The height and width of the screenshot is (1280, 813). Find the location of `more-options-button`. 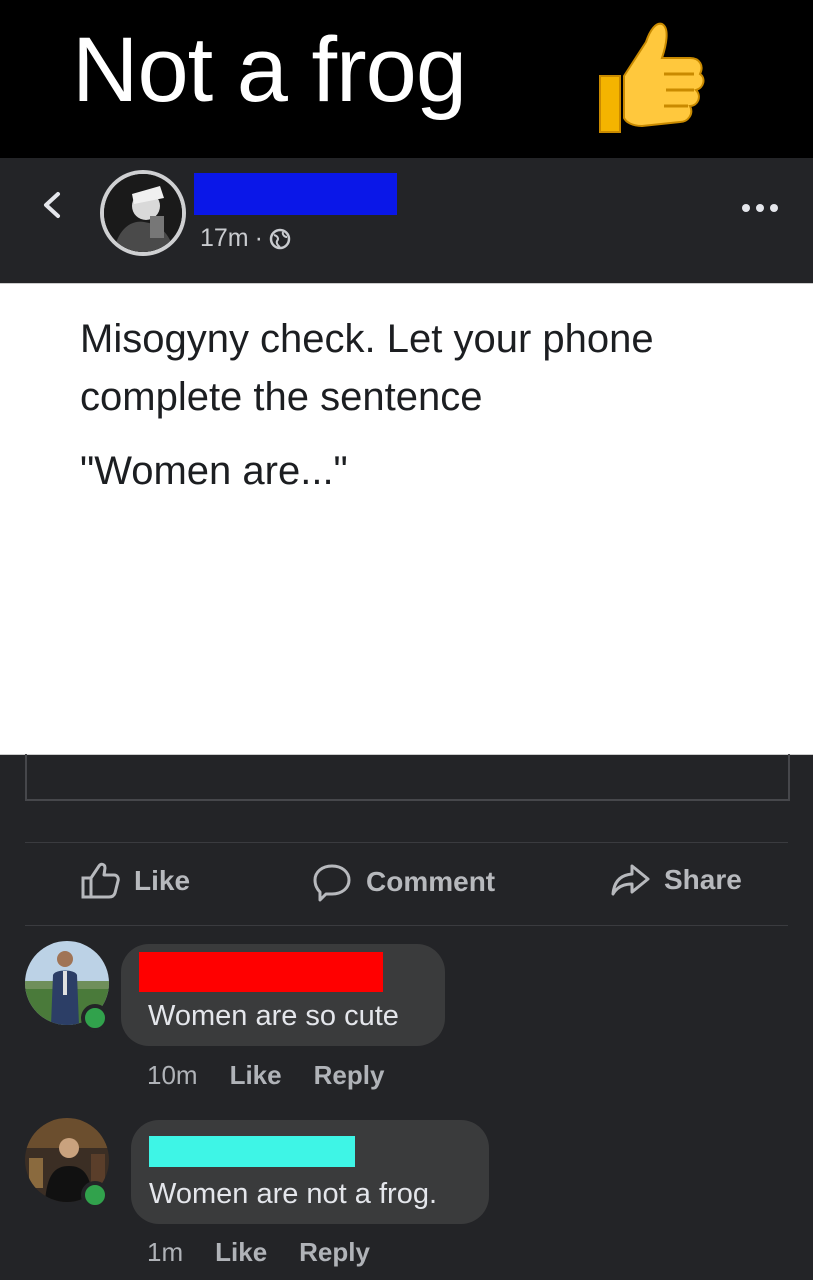

more-options-button is located at coordinates (761, 208).